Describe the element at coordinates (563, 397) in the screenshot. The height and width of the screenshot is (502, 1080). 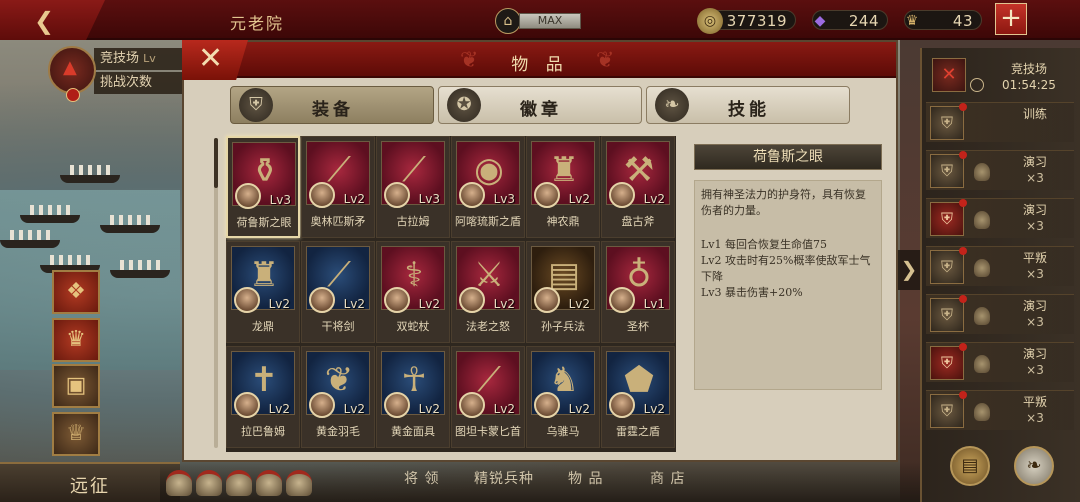
I see `item-card: ♞ Lv2 乌骓马` at that location.